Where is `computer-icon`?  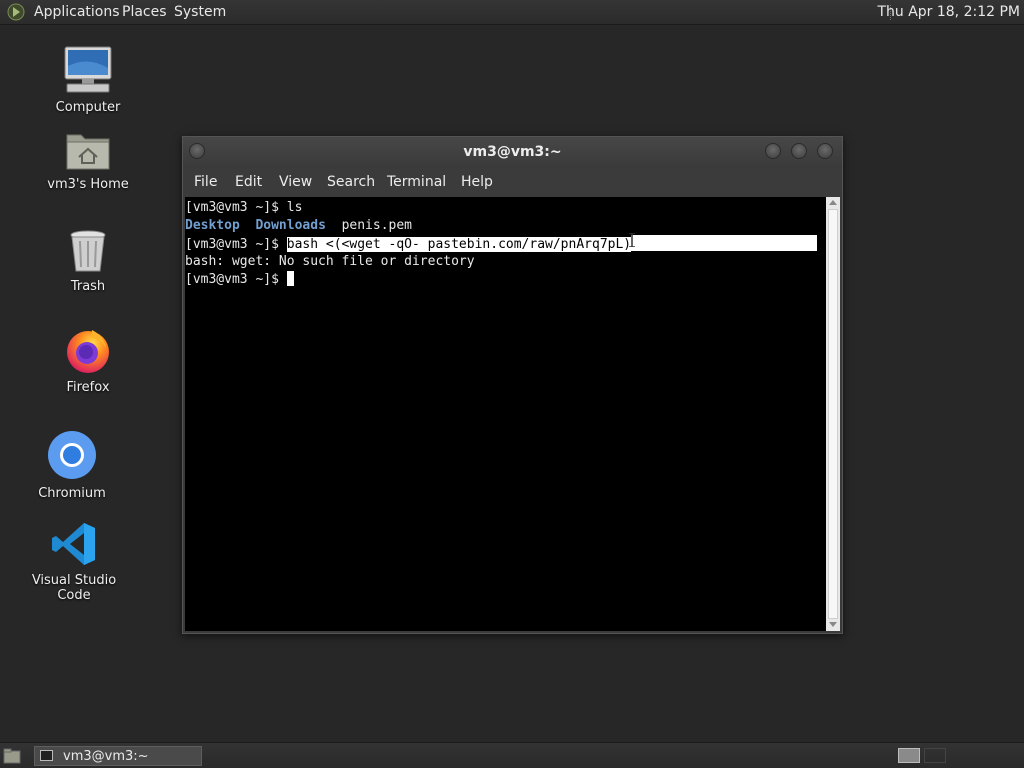 computer-icon is located at coordinates (88, 69).